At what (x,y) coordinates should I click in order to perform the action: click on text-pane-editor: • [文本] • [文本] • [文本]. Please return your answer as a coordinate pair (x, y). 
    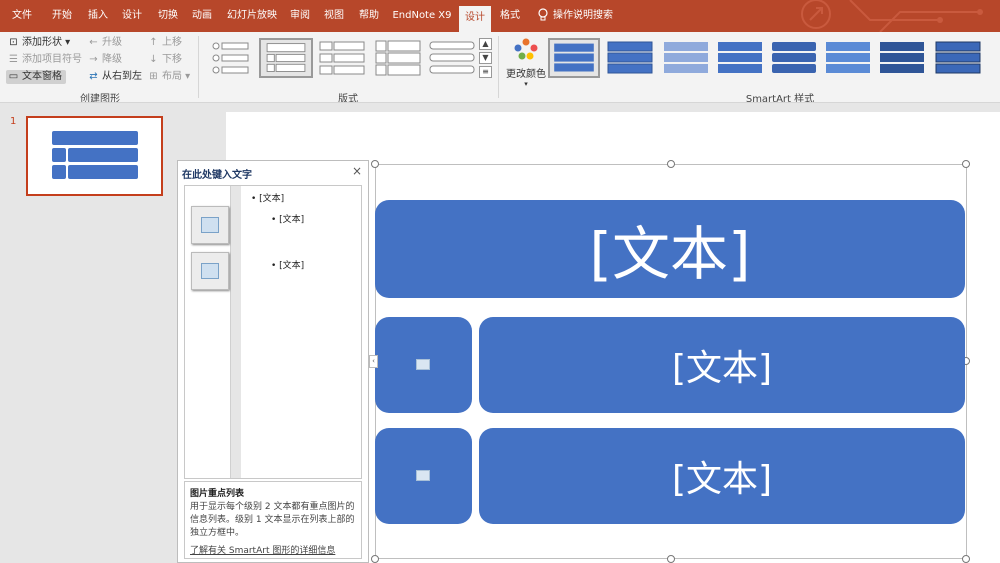
    Looking at the image, I should click on (273, 332).